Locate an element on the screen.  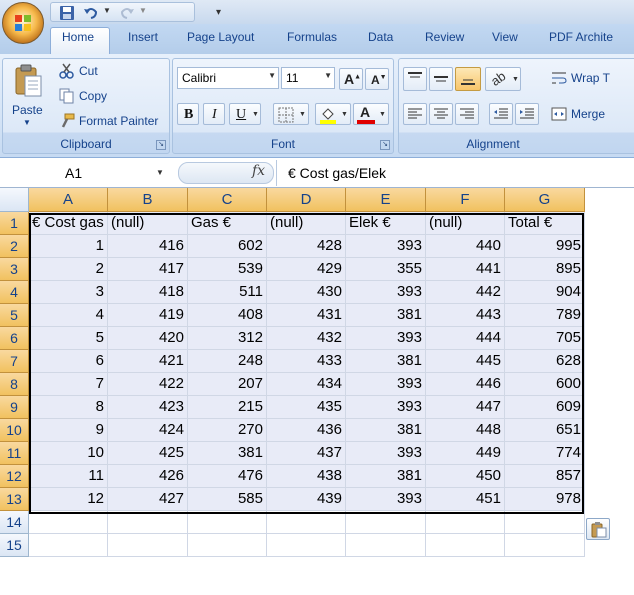
cell-e1: Elek € is located at coordinates (386, 223).